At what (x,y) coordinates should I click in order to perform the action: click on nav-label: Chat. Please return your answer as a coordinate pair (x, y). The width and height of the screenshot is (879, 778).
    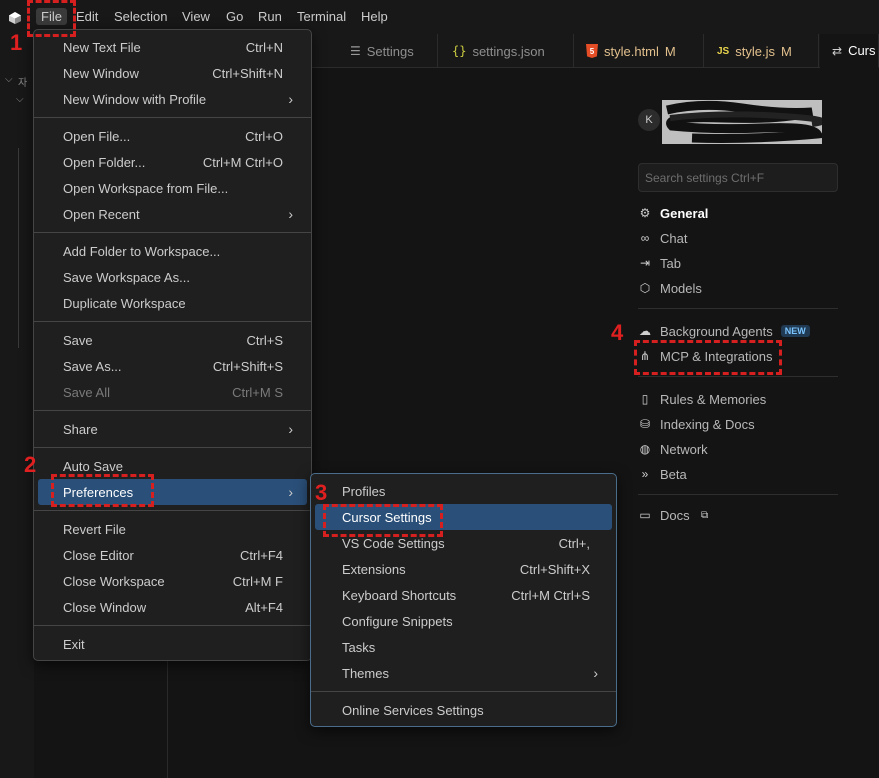
    Looking at the image, I should click on (674, 238).